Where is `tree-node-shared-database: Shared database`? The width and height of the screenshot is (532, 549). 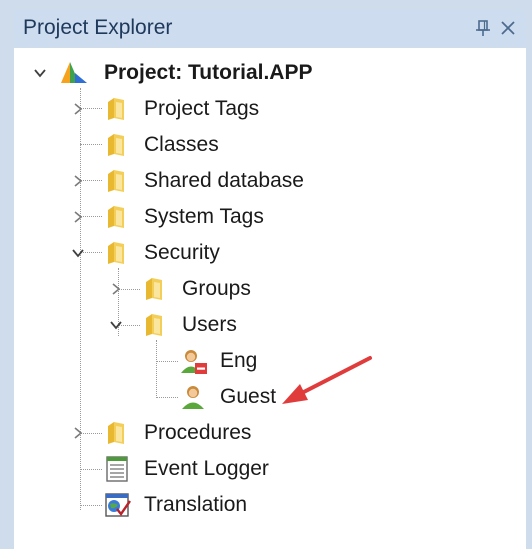 tree-node-shared-database: Shared database is located at coordinates (214, 181).